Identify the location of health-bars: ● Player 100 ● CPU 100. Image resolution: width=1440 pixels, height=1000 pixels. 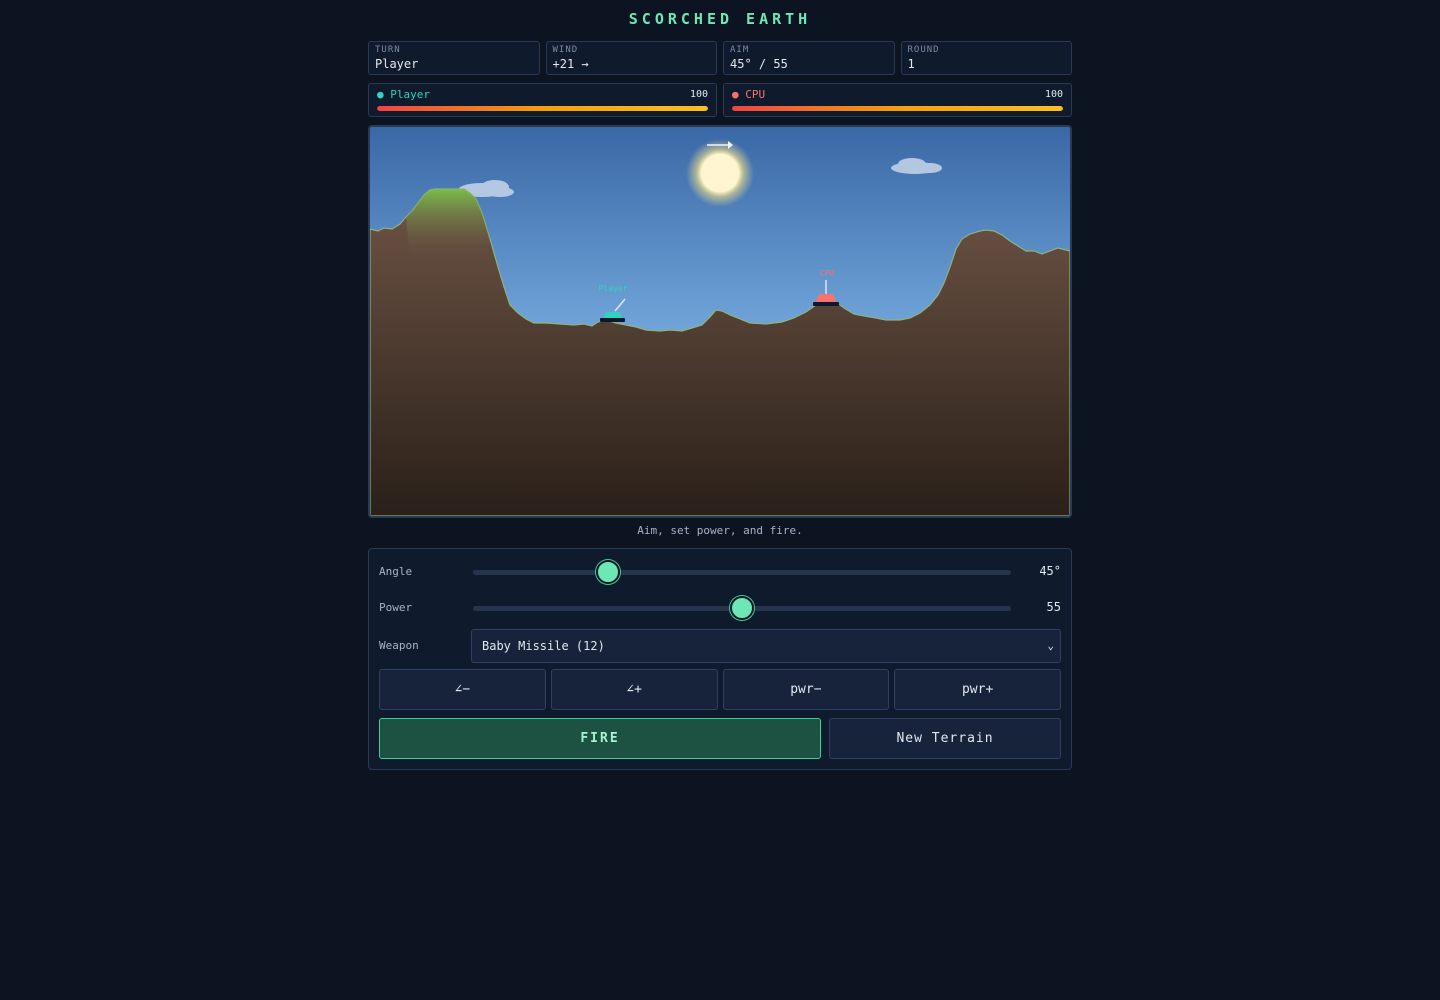
(720, 100).